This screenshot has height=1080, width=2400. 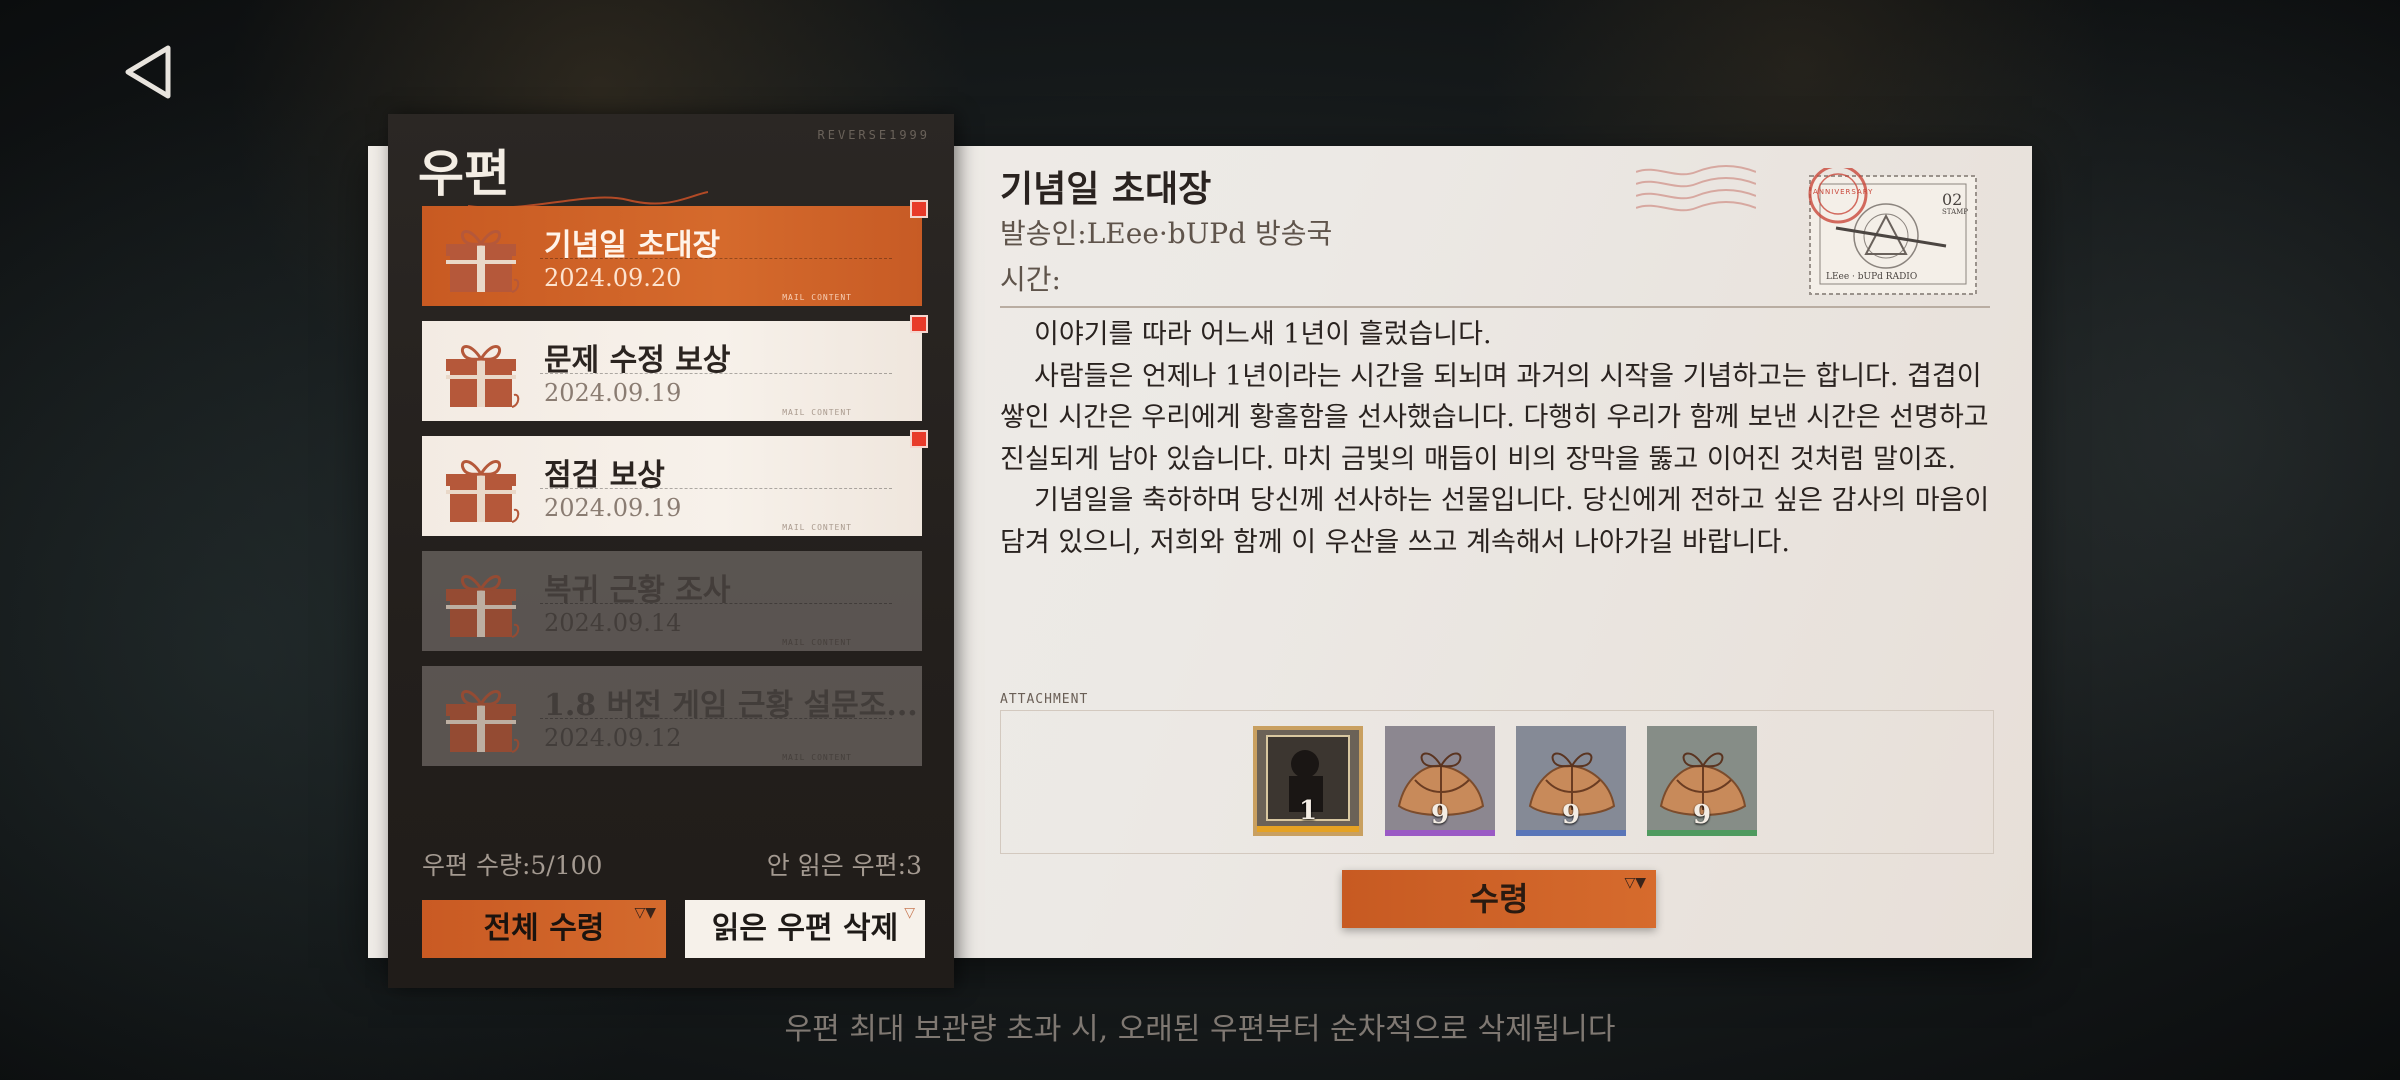 What do you see at coordinates (1890, 231) in the screenshot?
I see `stamp: 02 STAMP LEee · bUPd RADIO ANNIVERSARY` at bounding box center [1890, 231].